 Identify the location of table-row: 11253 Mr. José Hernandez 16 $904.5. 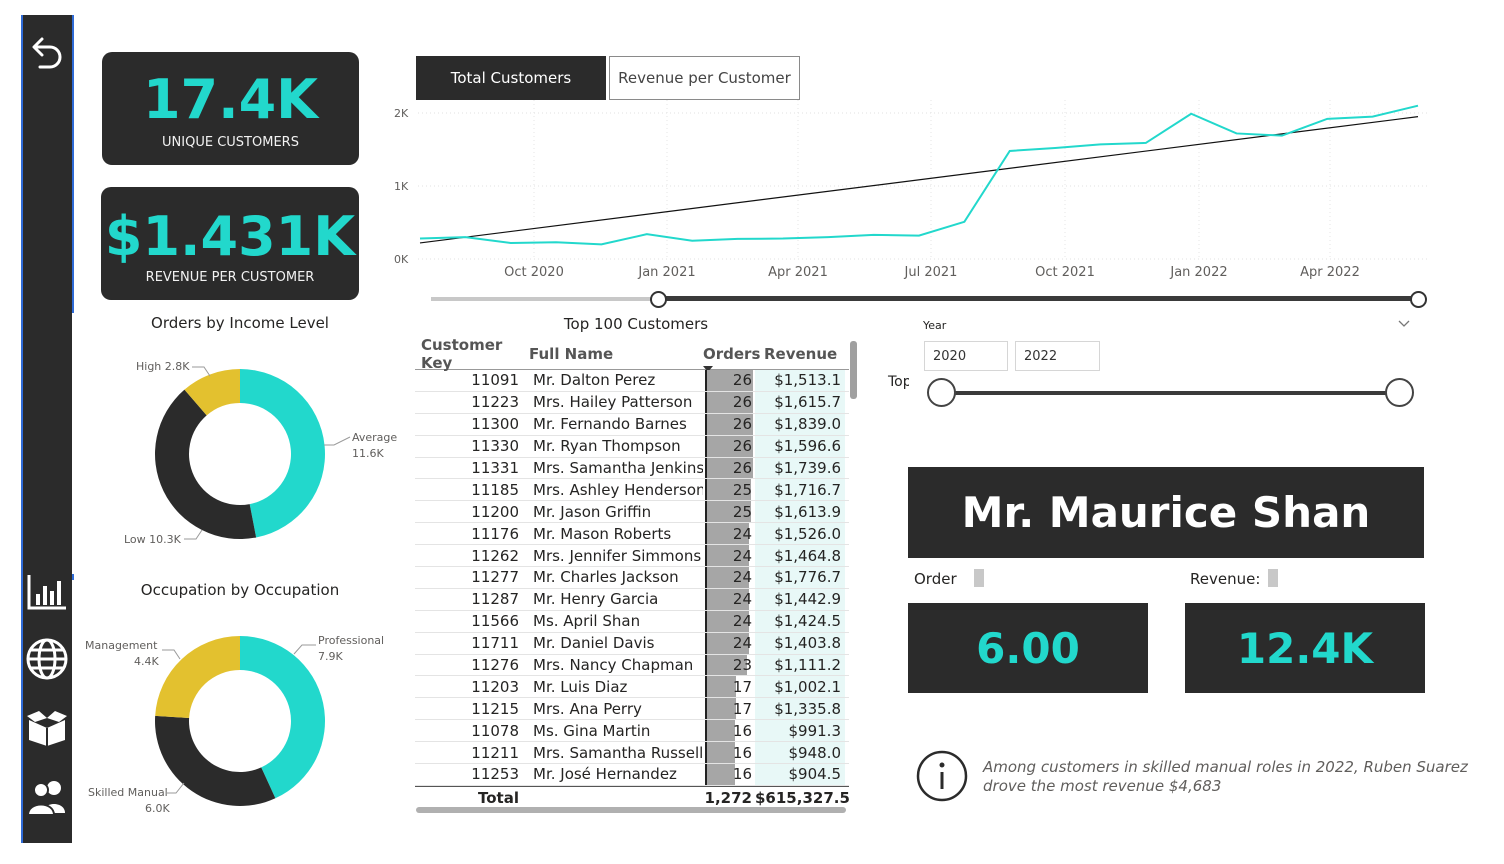
(632, 775).